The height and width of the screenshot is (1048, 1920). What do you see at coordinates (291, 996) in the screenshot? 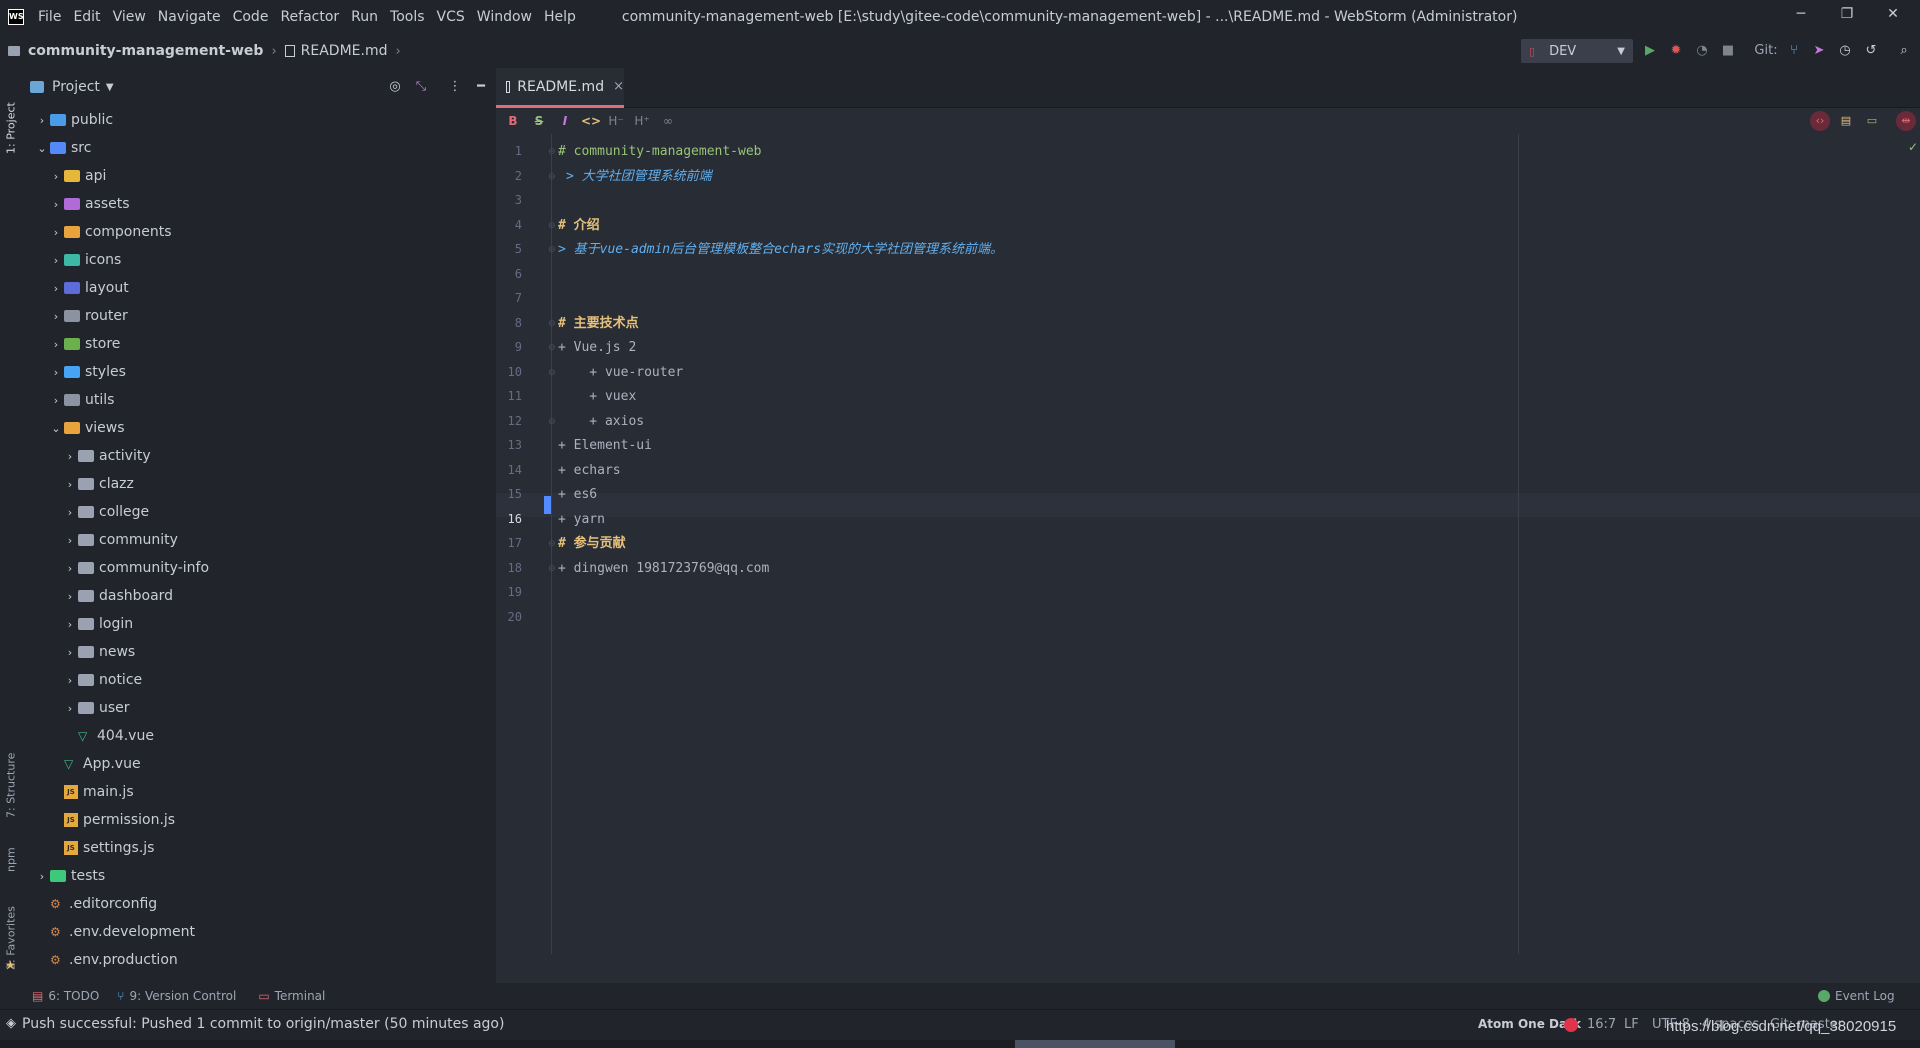
I see `terminal-tool-button: ▭ Terminal` at bounding box center [291, 996].